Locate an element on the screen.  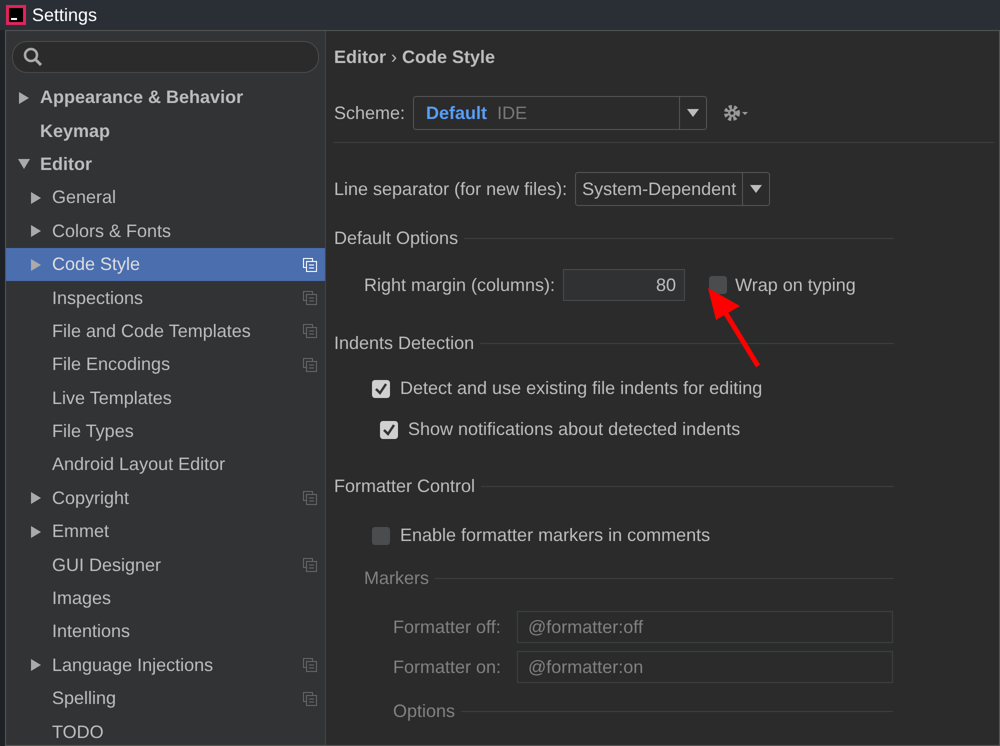
tree-item: File Types is located at coordinates (165, 431).